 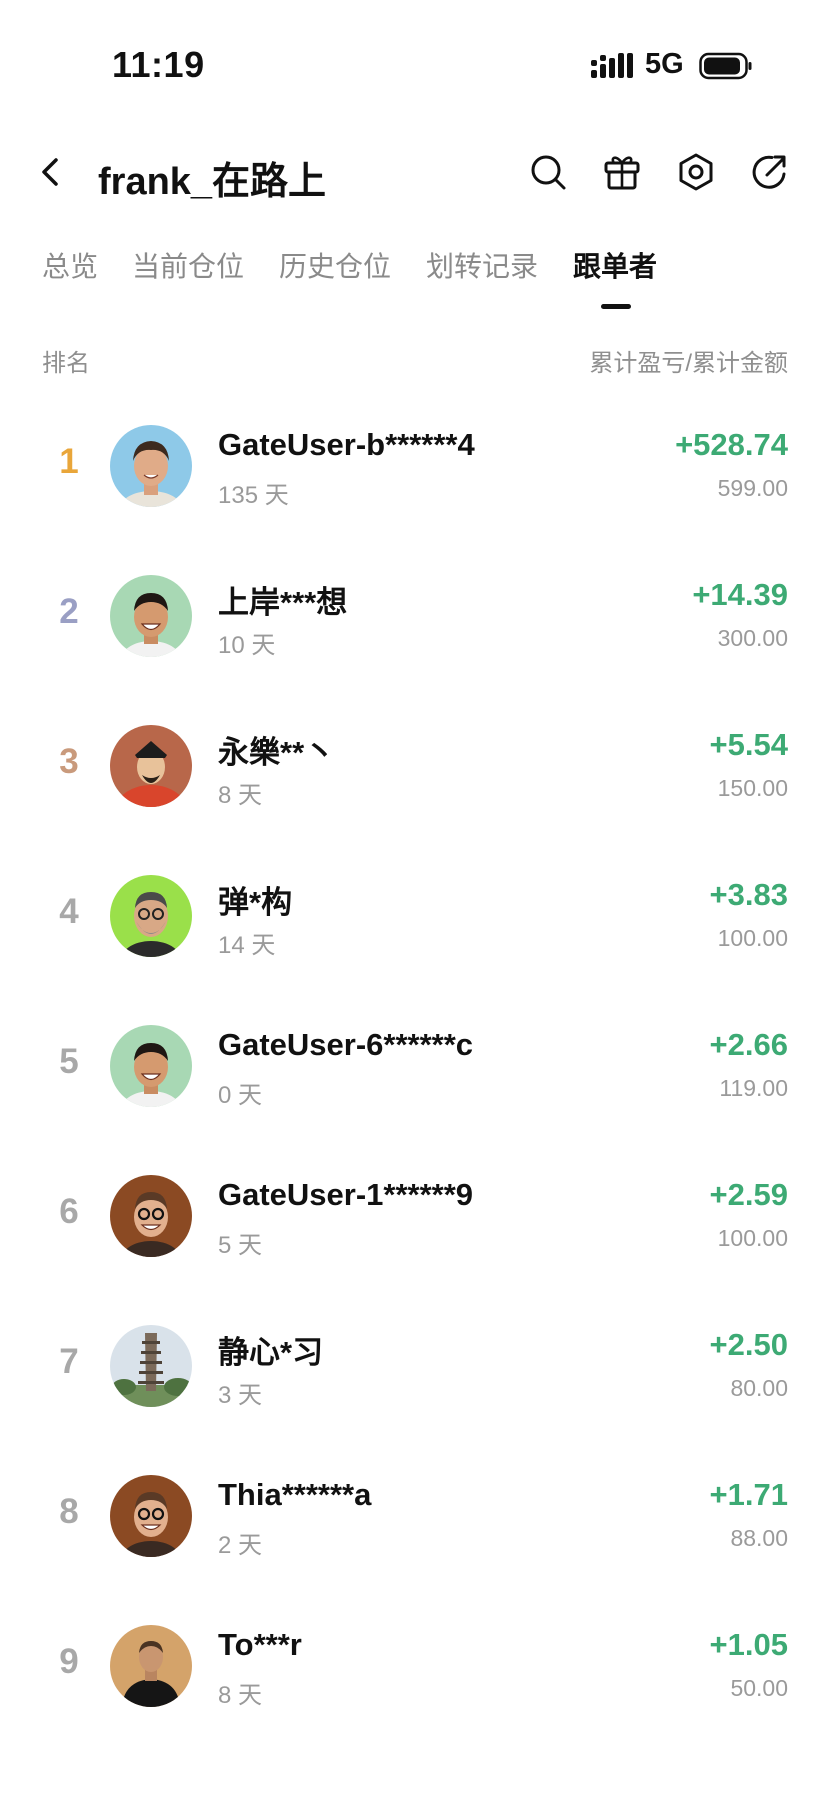 I want to click on battery-icon, so click(x=725, y=66).